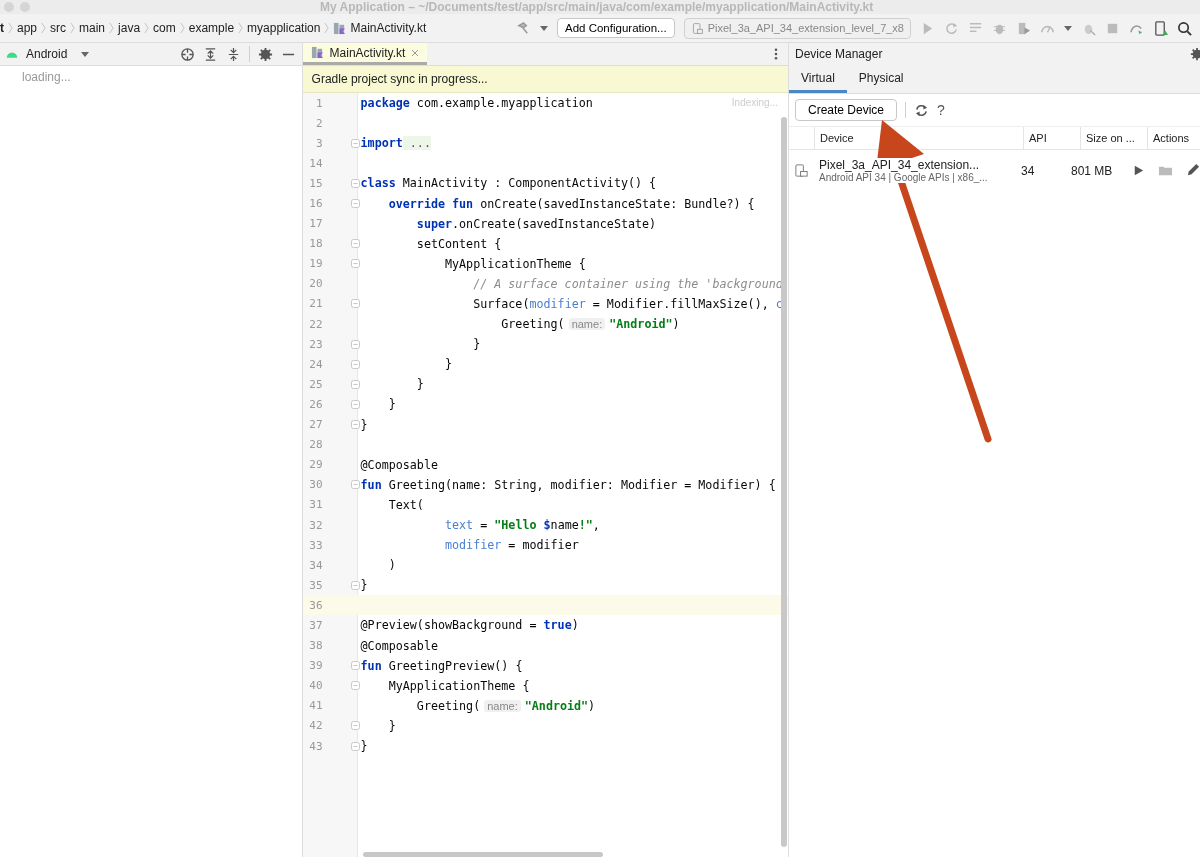  Describe the element at coordinates (776, 54) in the screenshot. I see `more-icon` at that location.